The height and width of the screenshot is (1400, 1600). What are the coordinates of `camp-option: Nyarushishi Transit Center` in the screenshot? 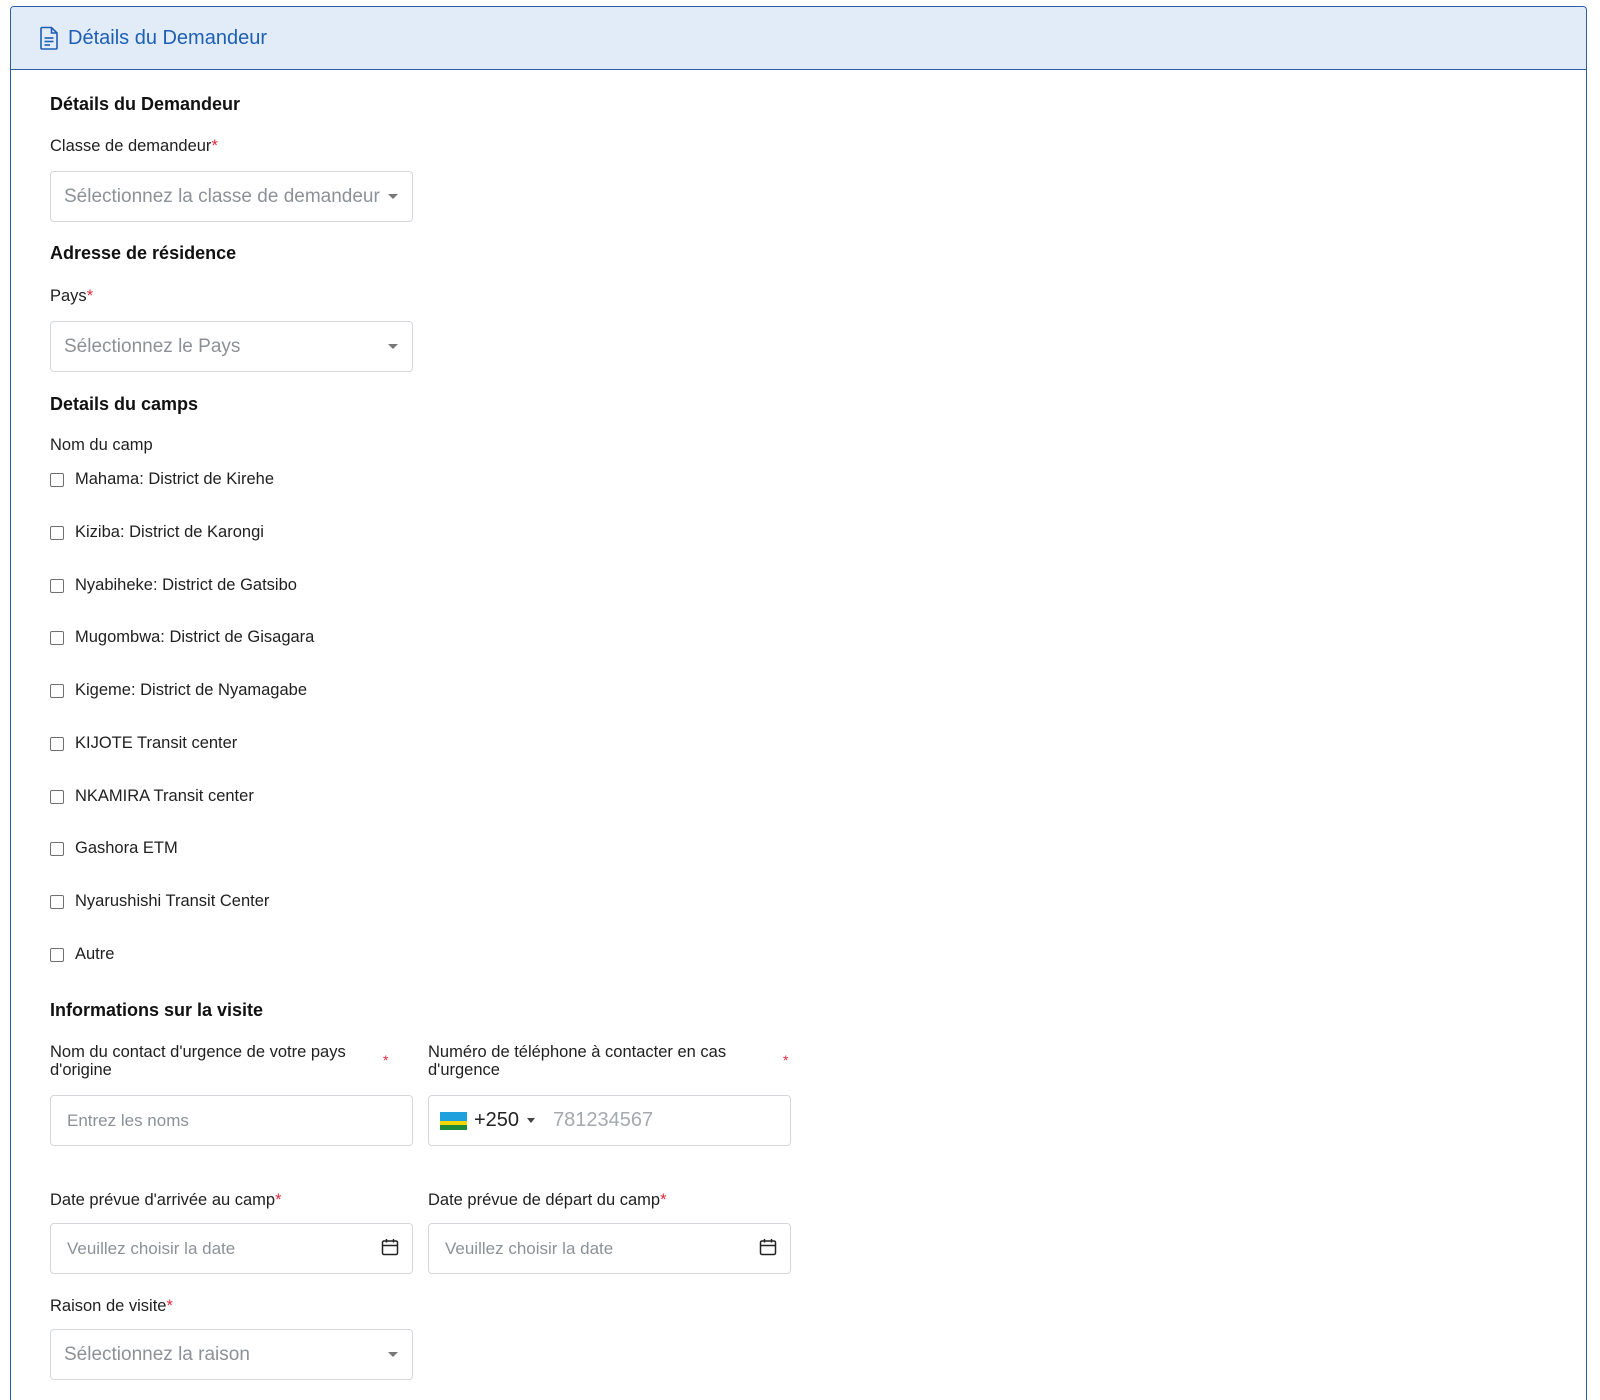 It's located at (159, 901).